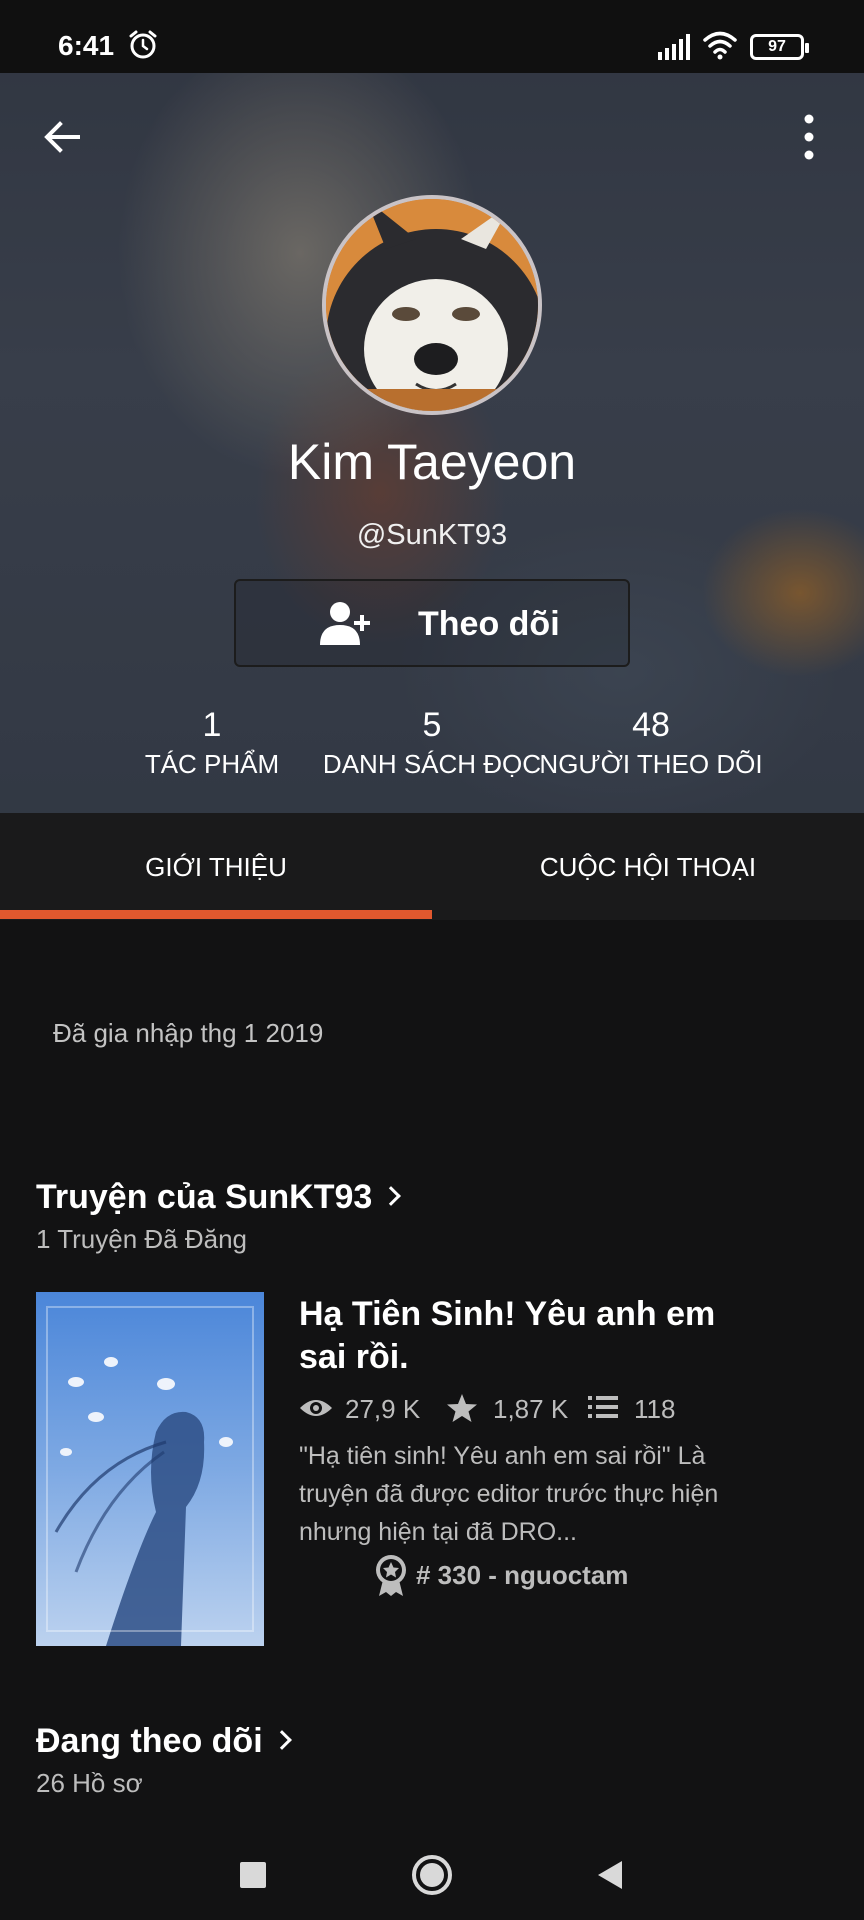  I want to click on story-reads: 27,9 K, so click(369, 1409).